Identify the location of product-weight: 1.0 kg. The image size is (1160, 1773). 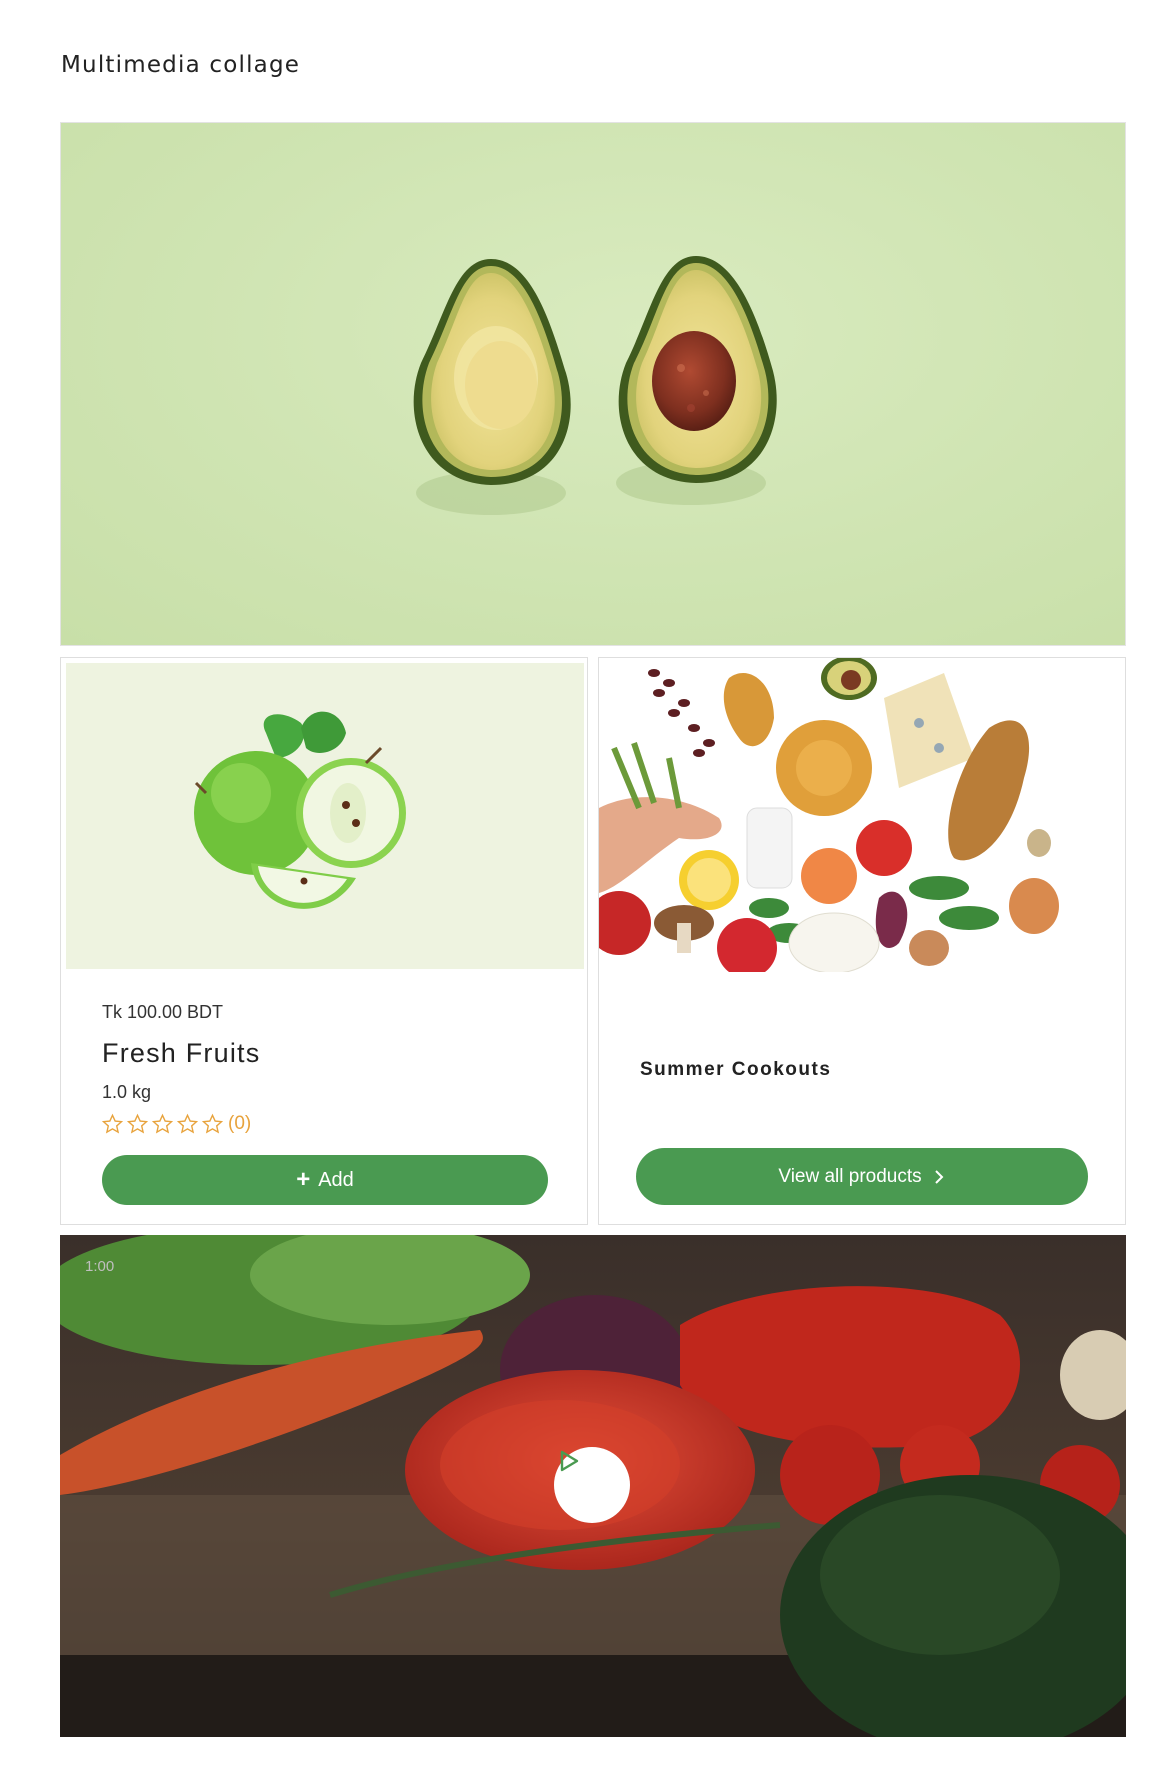
(127, 1092).